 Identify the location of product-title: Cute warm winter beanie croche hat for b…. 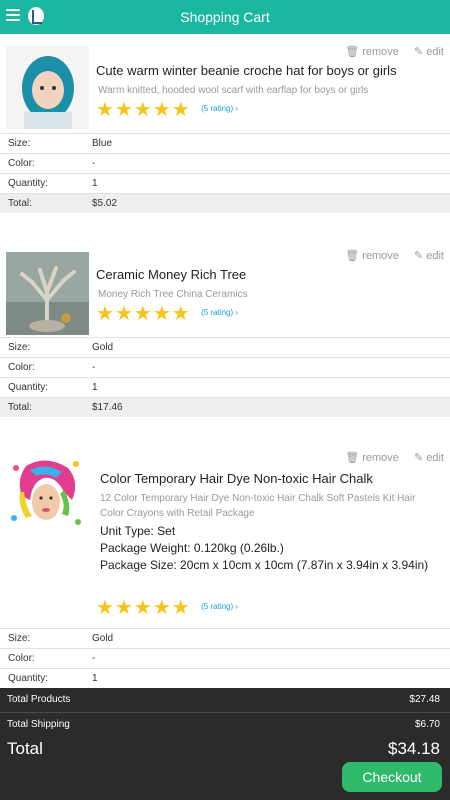
(269, 70).